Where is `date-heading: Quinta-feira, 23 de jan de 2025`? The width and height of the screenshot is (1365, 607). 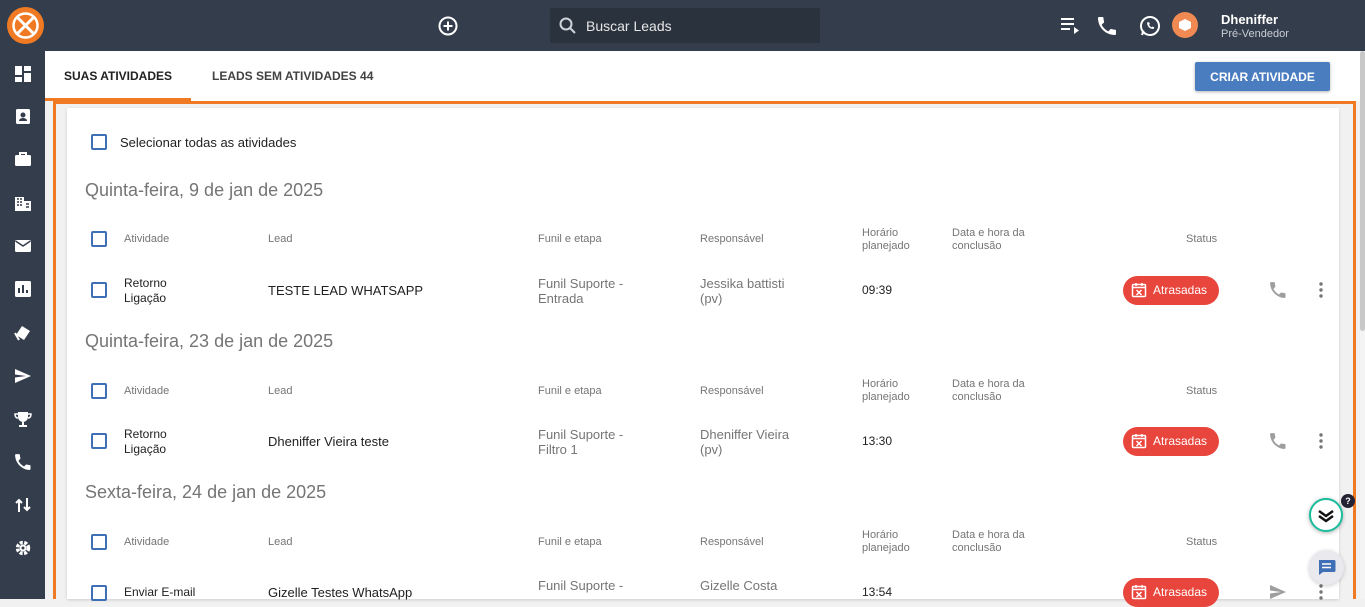
date-heading: Quinta-feira, 23 de jan de 2025 is located at coordinates (209, 341).